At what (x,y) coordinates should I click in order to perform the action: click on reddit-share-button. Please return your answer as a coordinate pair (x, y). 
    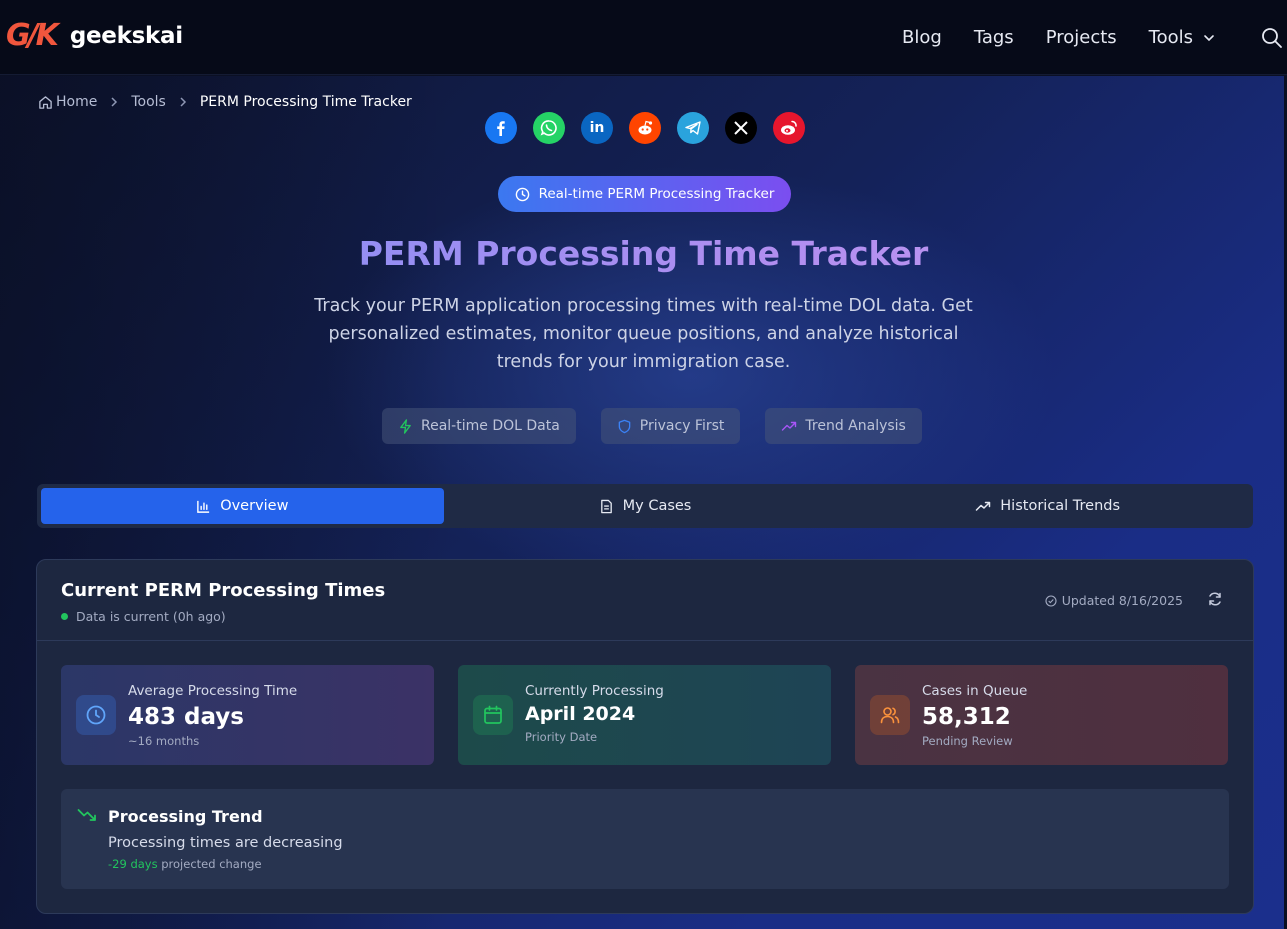
    Looking at the image, I should click on (645, 128).